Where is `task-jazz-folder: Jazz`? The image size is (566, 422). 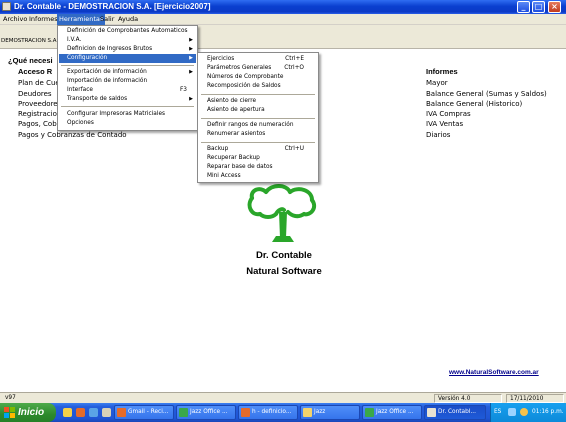
task-jazz-folder: Jazz is located at coordinates (330, 412).